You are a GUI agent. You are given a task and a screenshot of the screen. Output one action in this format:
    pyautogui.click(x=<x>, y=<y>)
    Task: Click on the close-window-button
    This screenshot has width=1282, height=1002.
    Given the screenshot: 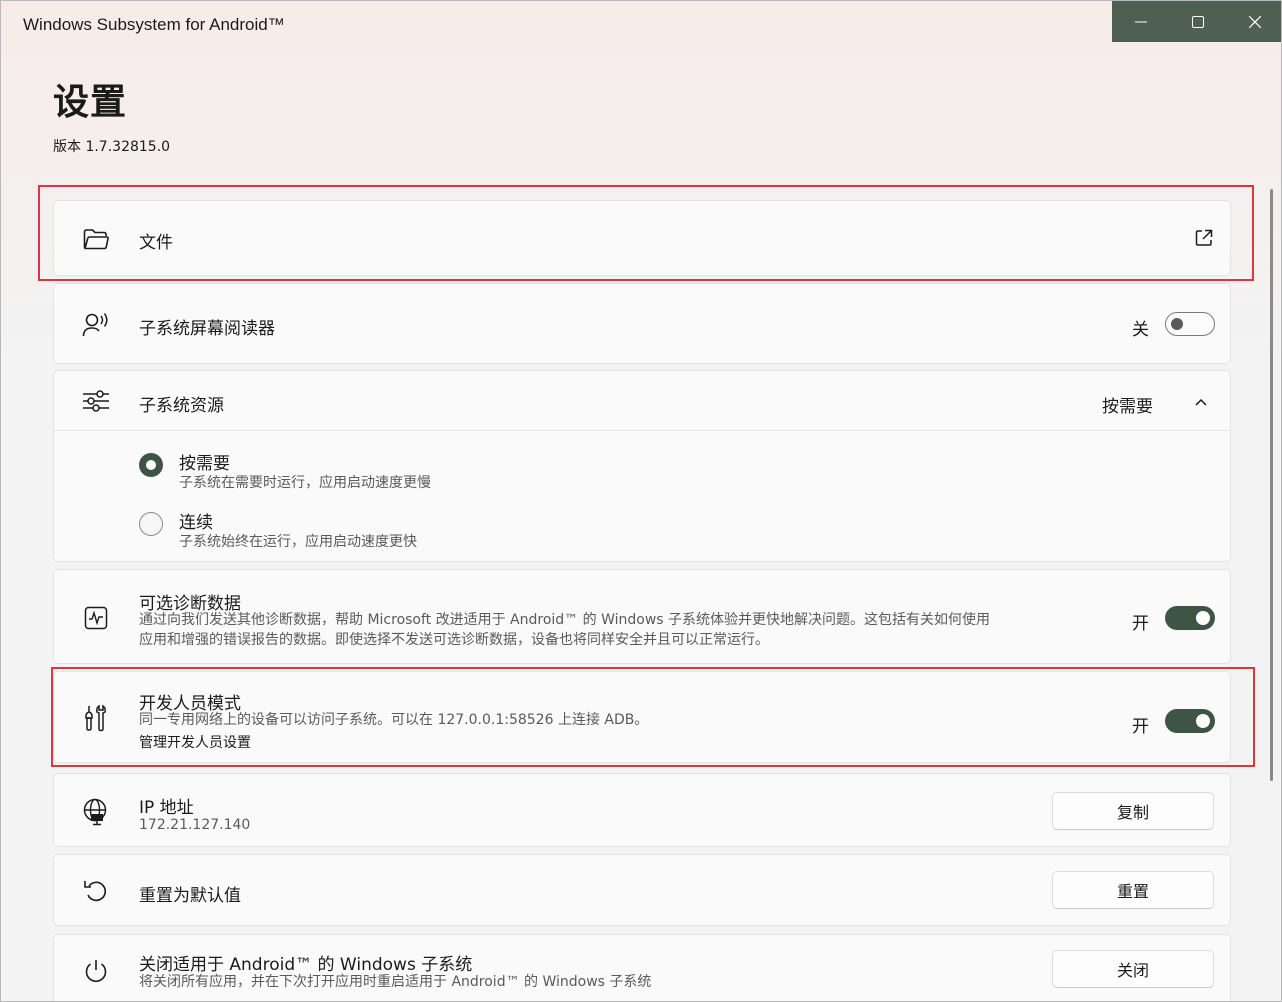 What is the action you would take?
    pyautogui.click(x=1253, y=21)
    